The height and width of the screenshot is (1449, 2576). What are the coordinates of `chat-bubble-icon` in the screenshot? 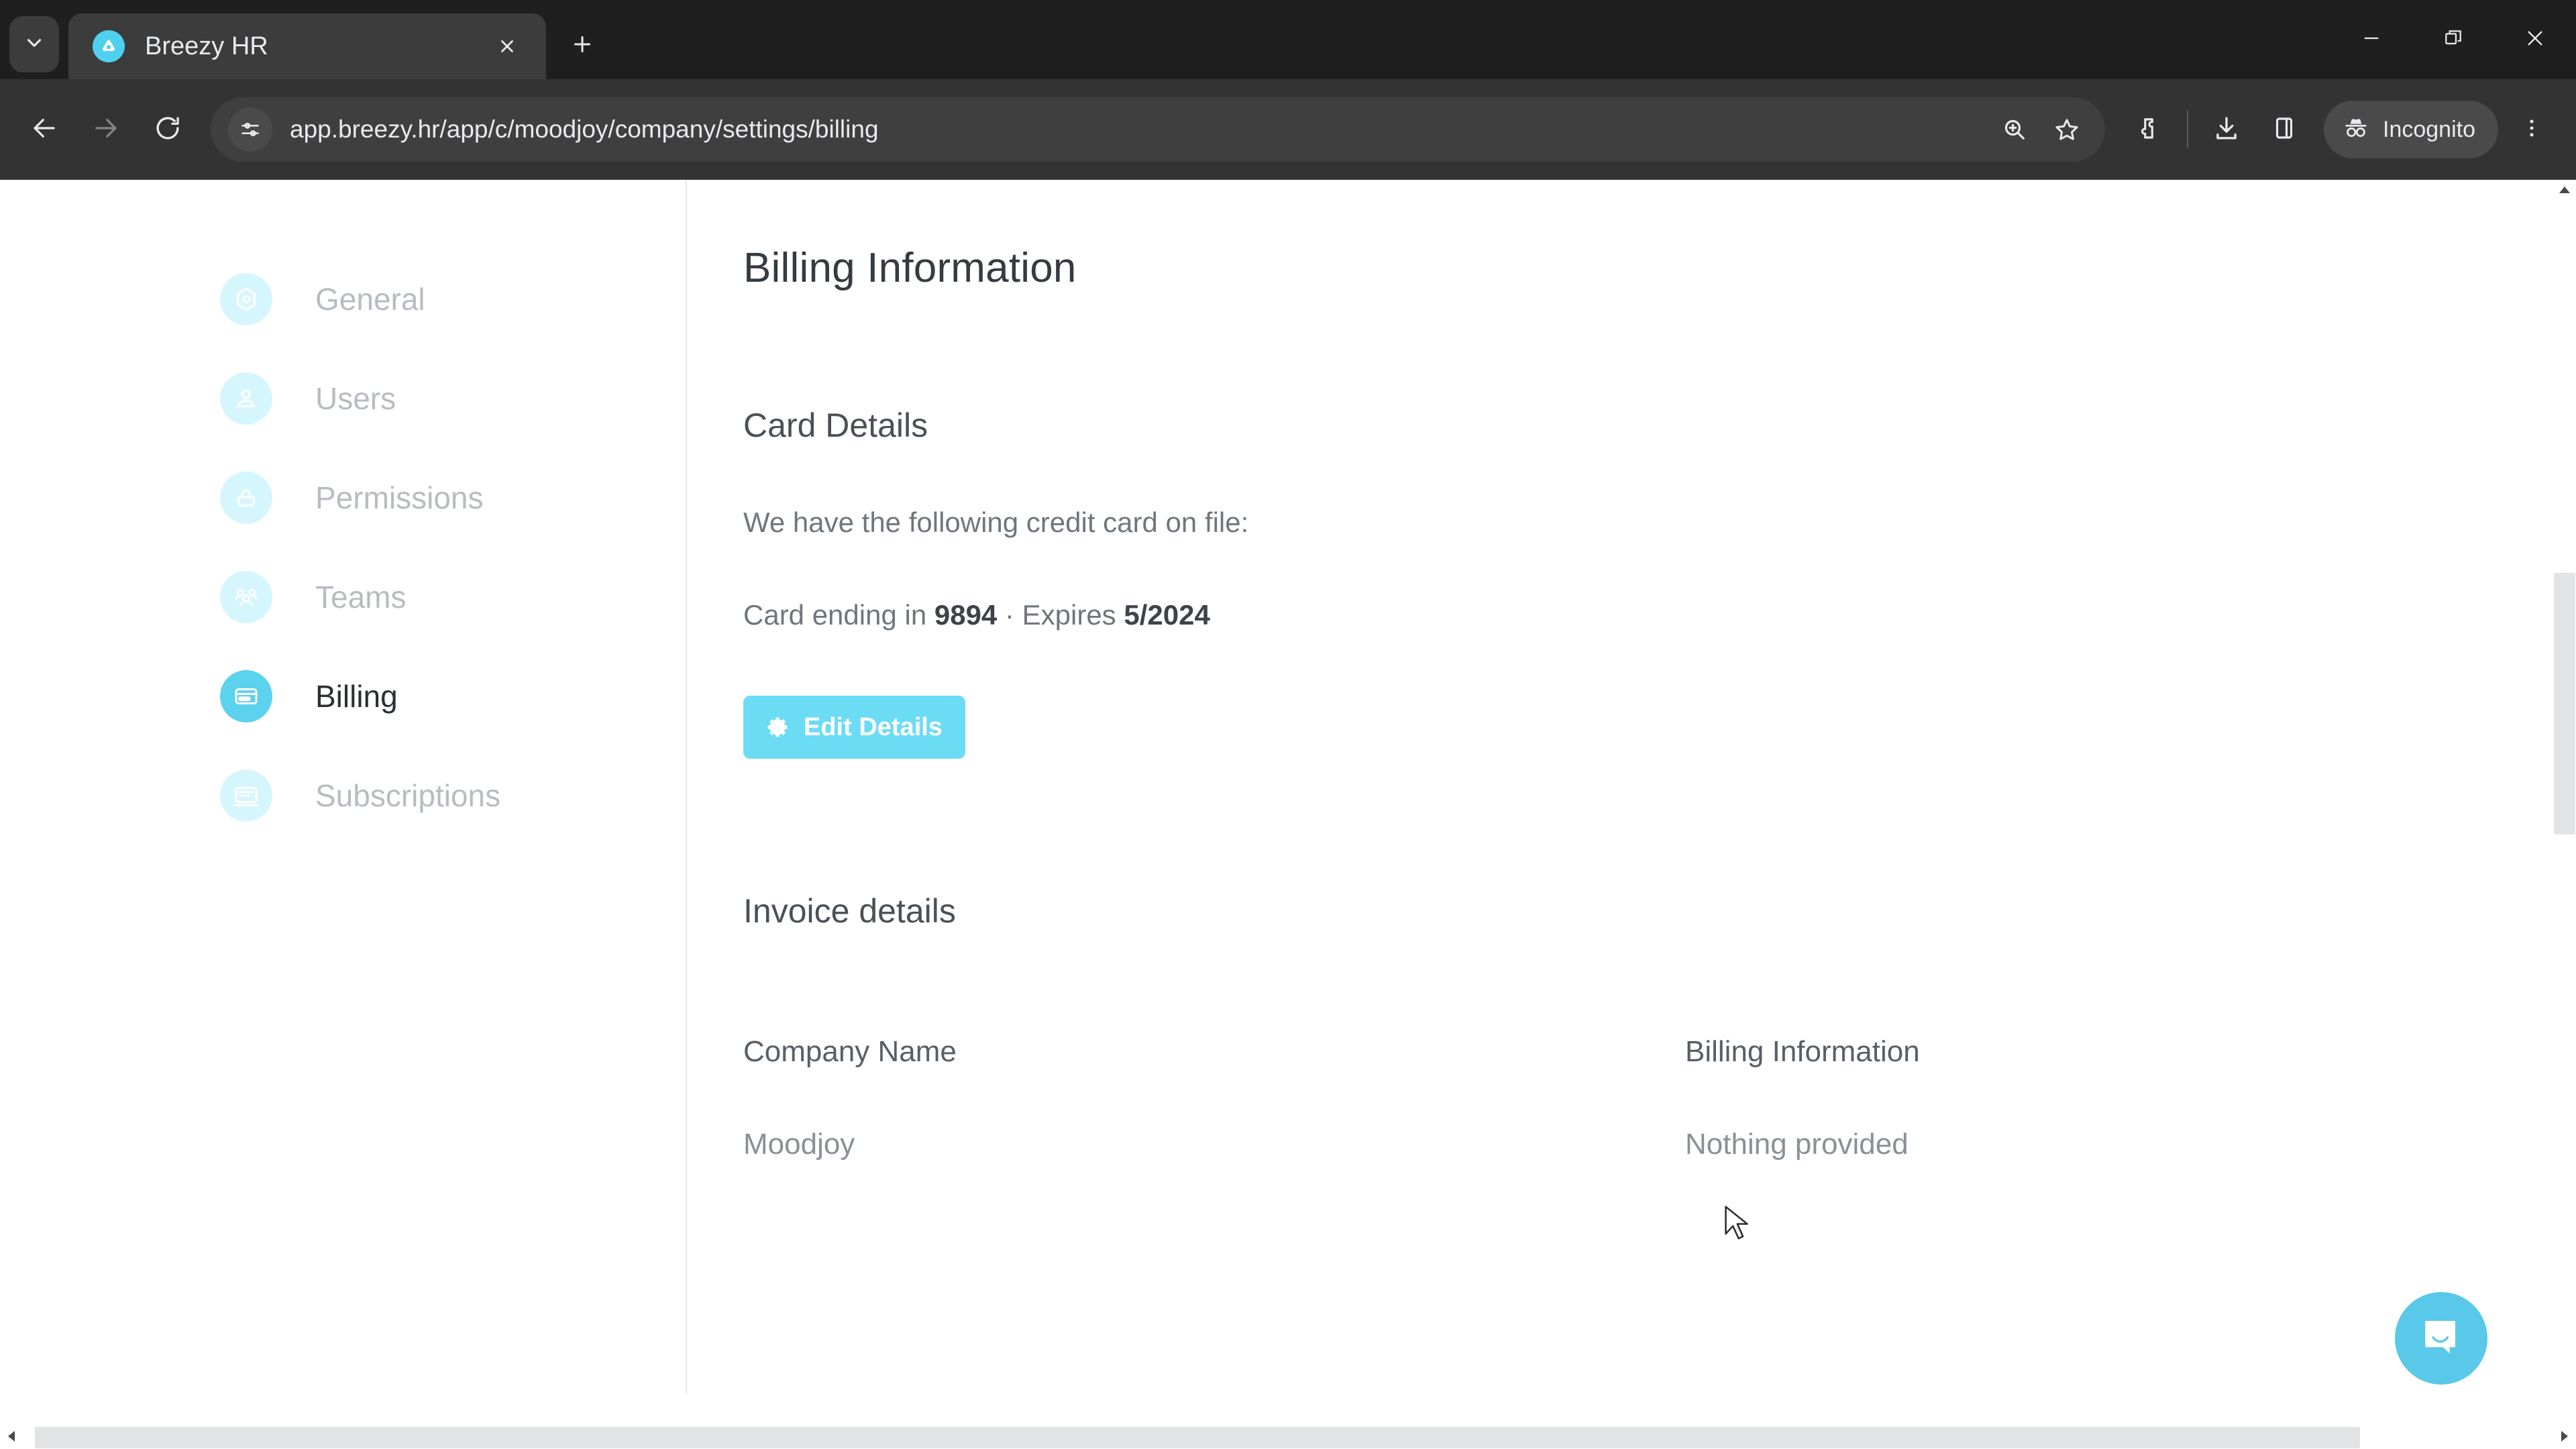 It's located at (2441, 1338).